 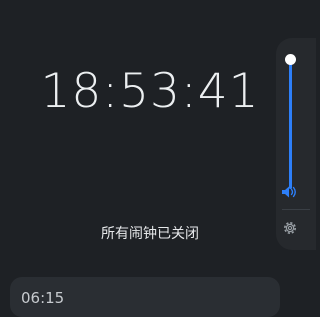 What do you see at coordinates (150, 234) in the screenshot?
I see `alarm-status-text: 所有闹钟已关闭` at bounding box center [150, 234].